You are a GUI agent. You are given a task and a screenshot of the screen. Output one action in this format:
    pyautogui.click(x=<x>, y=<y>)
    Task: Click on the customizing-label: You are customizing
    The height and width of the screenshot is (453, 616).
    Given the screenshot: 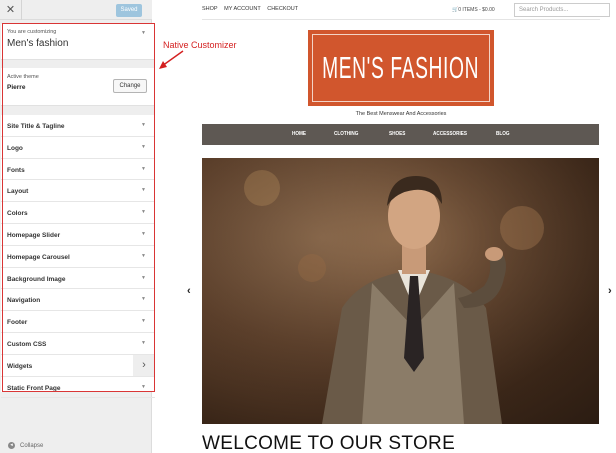 What is the action you would take?
    pyautogui.click(x=32, y=32)
    